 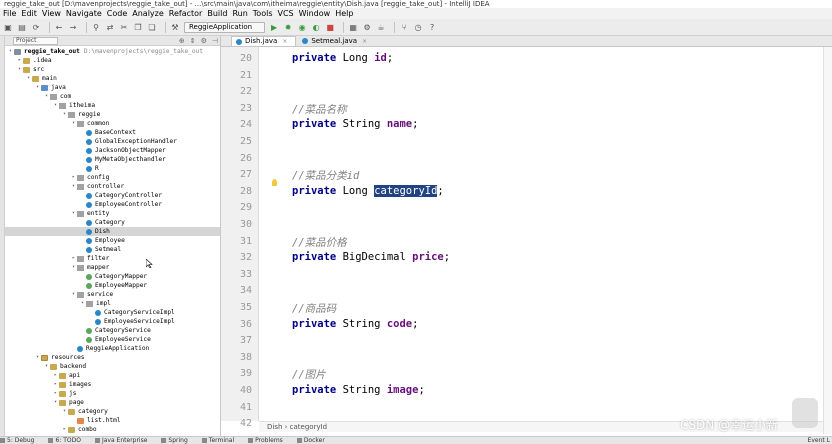 What do you see at coordinates (8, 27) in the screenshot?
I see `open-folder-icon: ▣` at bounding box center [8, 27].